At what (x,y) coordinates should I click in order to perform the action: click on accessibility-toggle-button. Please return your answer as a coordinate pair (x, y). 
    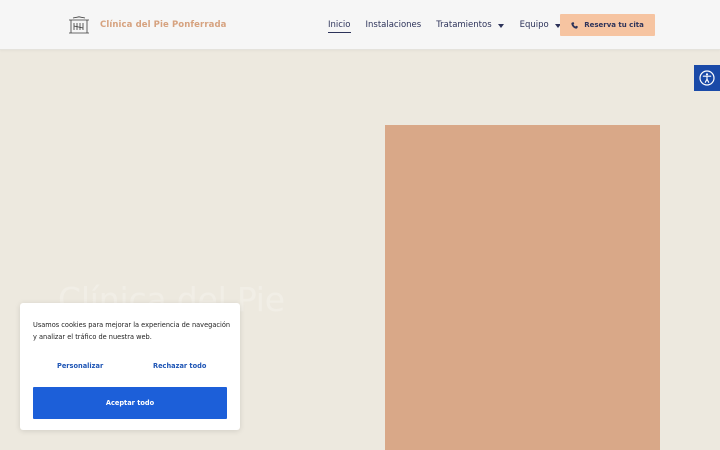
    Looking at the image, I should click on (707, 78).